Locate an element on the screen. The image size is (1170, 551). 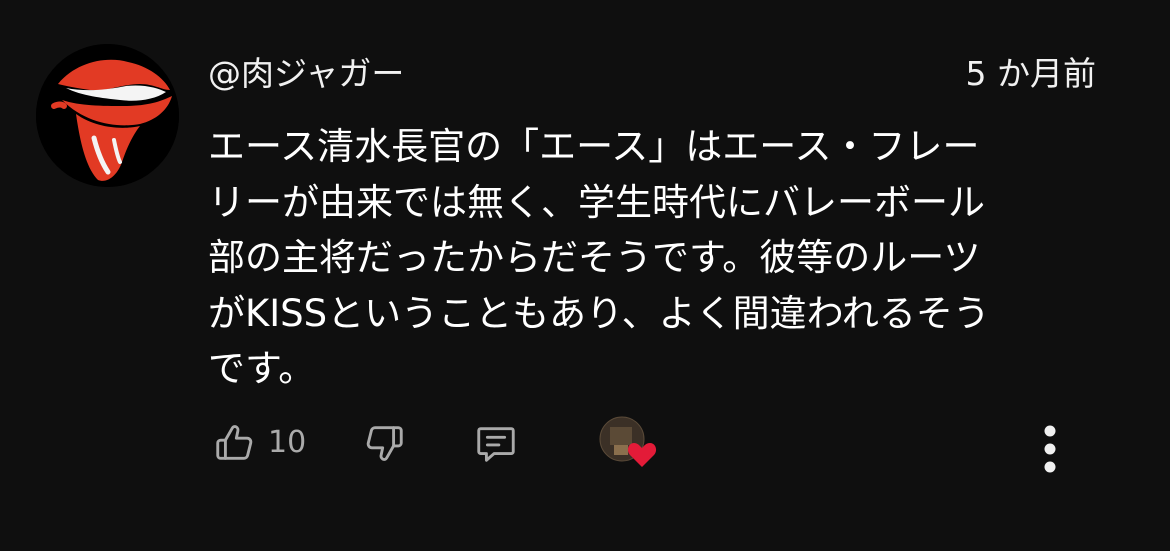
creator-heart-icon is located at coordinates (628, 441).